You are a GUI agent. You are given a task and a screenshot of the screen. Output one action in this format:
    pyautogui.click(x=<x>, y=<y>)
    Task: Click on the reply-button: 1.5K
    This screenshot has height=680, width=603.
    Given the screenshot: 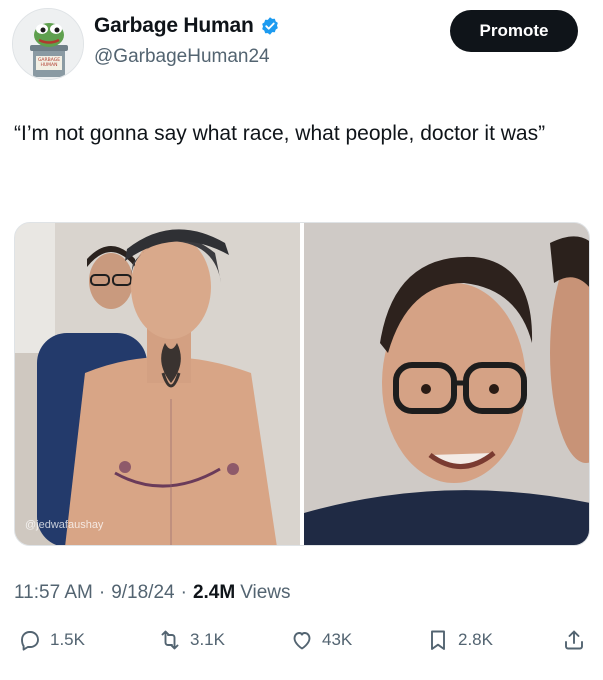 What is the action you would take?
    pyautogui.click(x=51, y=640)
    